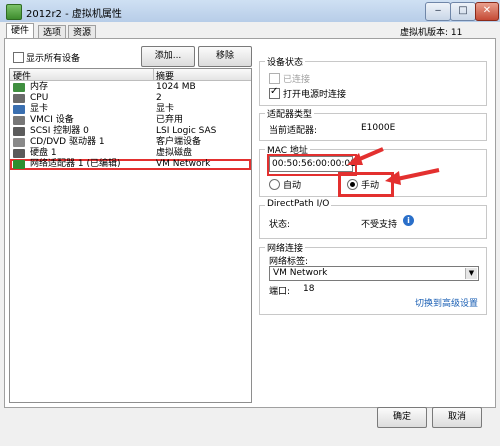 The height and width of the screenshot is (446, 500). Describe the element at coordinates (19, 153) in the screenshot. I see `disk-icon` at that location.